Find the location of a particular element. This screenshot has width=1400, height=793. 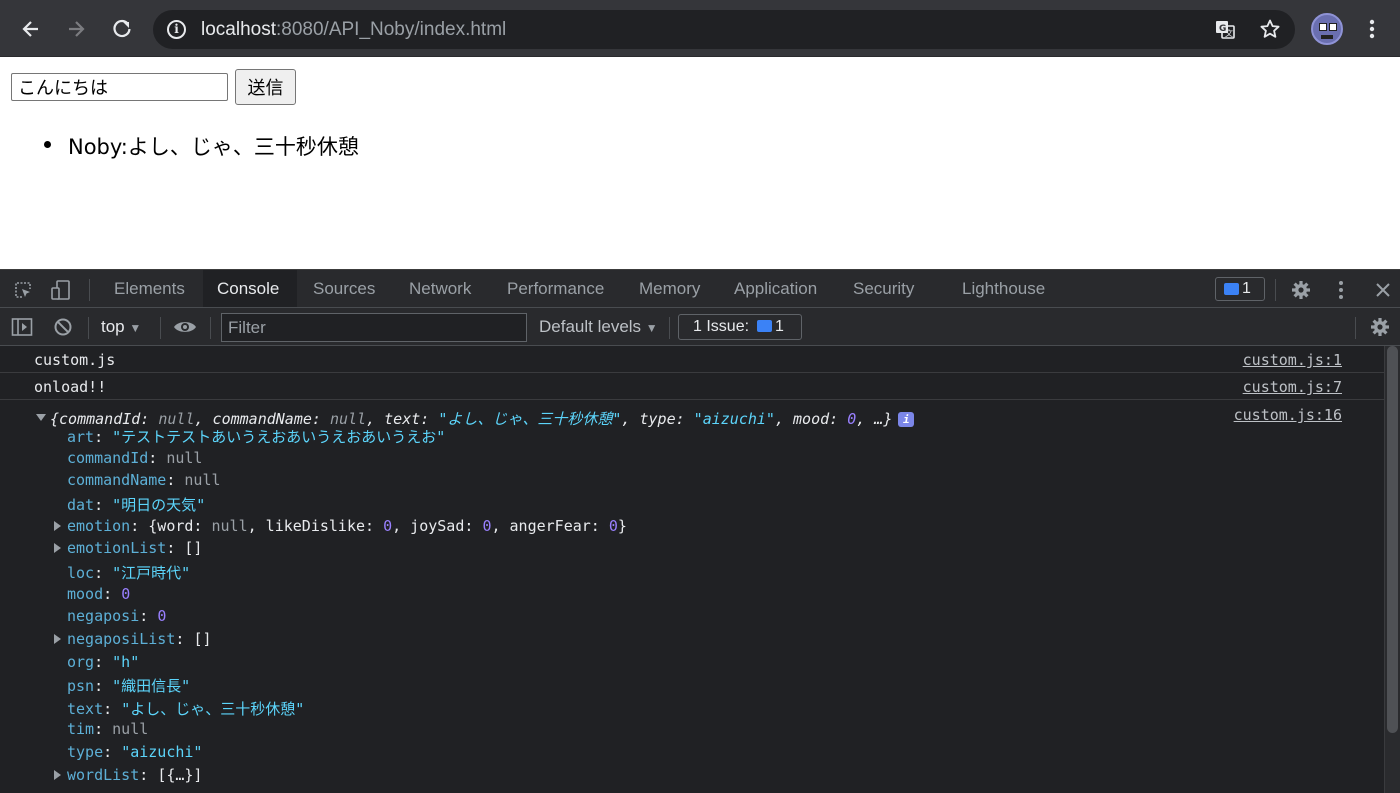

browser-toolbar: i localhost:8080/API_Noby/index.html G文 is located at coordinates (700, 28).